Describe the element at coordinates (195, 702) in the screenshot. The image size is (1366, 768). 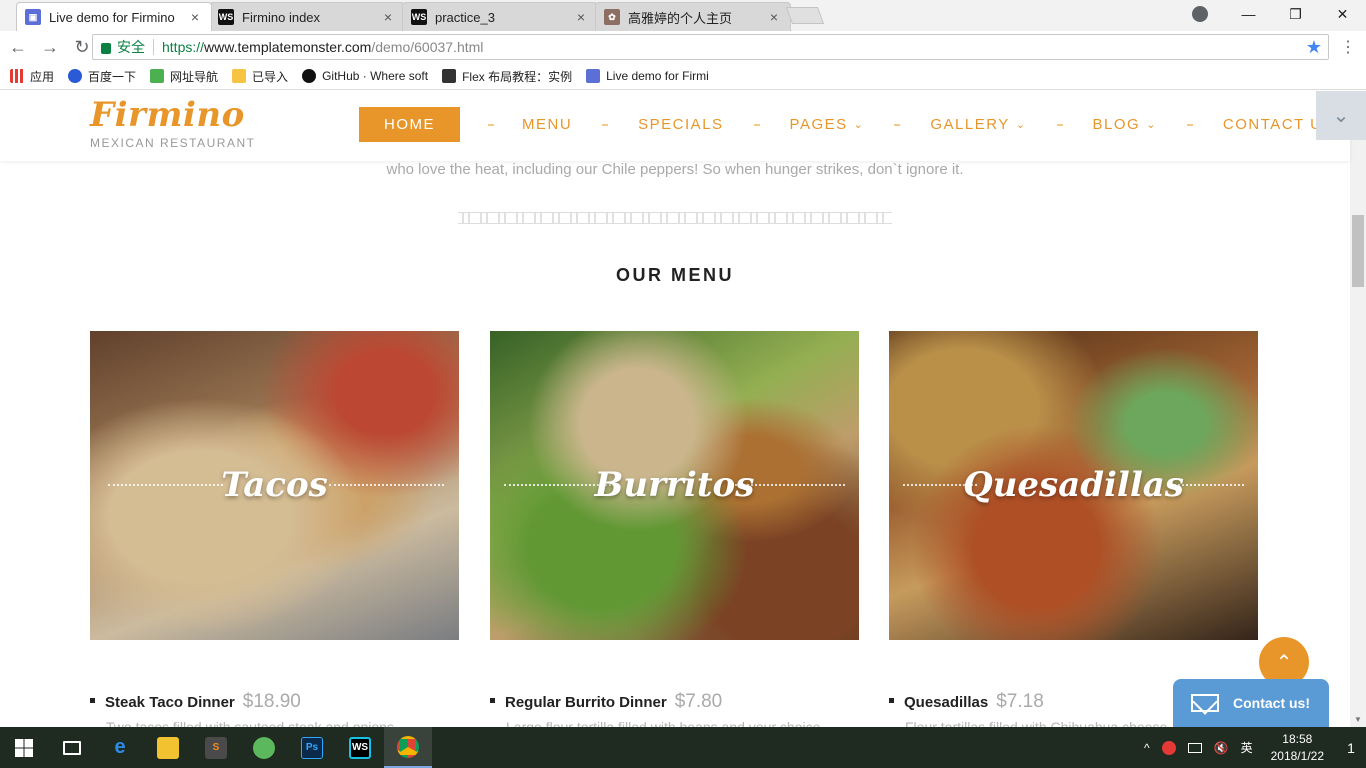
I see `menu-item: Steak Taco Dinner $18.90` at that location.